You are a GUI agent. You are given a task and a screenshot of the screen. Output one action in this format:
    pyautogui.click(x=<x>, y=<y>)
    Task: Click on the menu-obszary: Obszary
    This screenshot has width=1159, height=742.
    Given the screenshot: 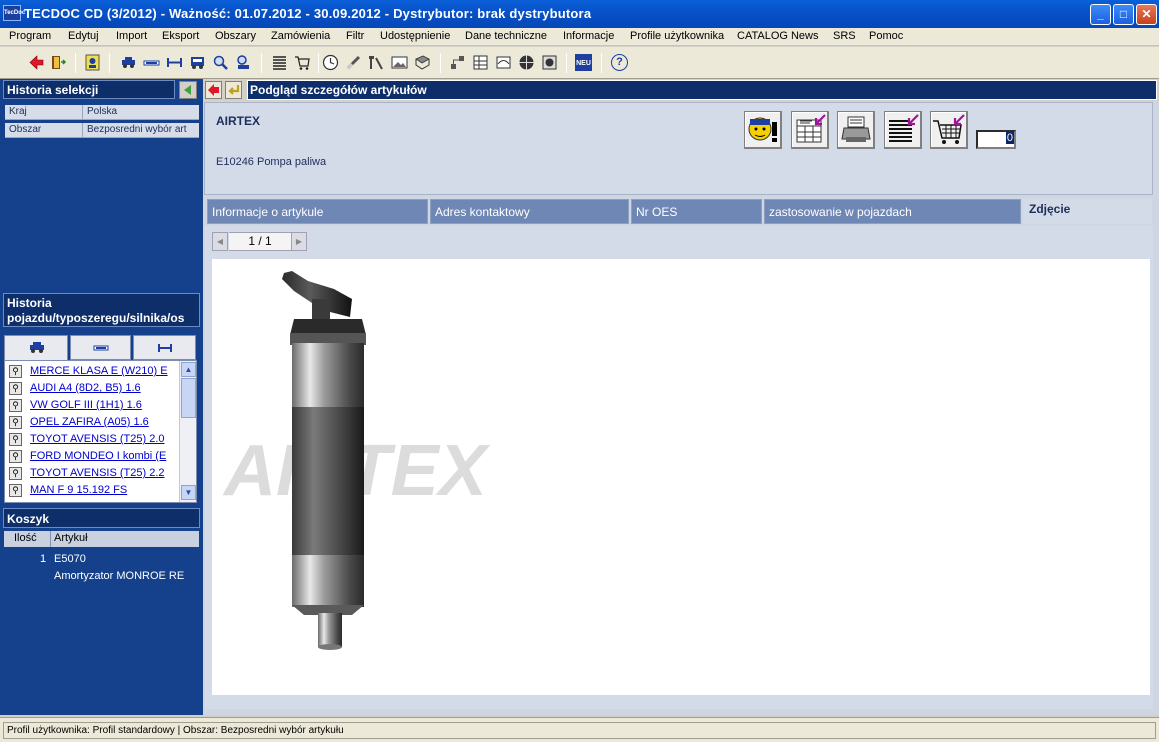 What is the action you would take?
    pyautogui.click(x=235, y=36)
    